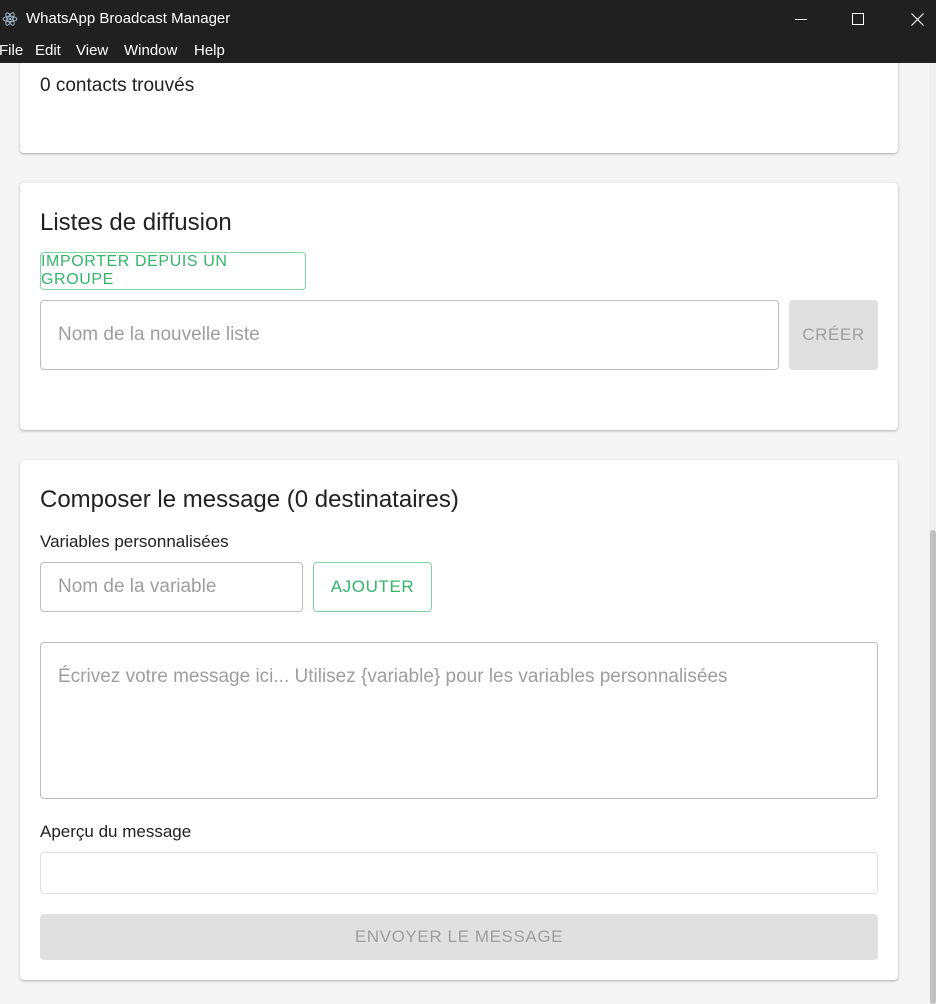 Image resolution: width=936 pixels, height=1004 pixels. Describe the element at coordinates (209, 50) in the screenshot. I see `menu-help: Help` at that location.